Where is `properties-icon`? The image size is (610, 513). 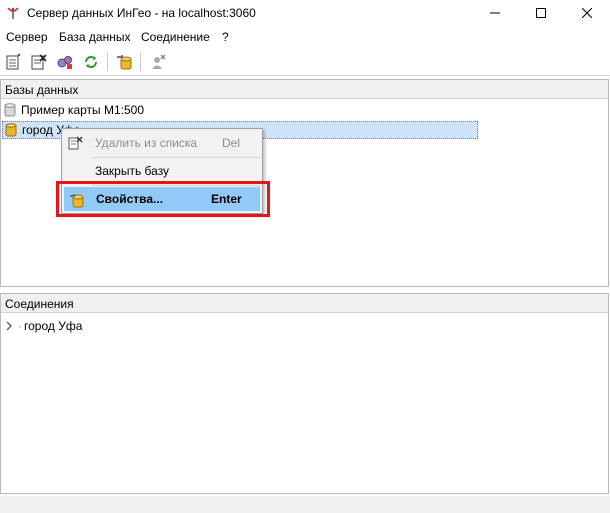
properties-icon is located at coordinates (124, 62).